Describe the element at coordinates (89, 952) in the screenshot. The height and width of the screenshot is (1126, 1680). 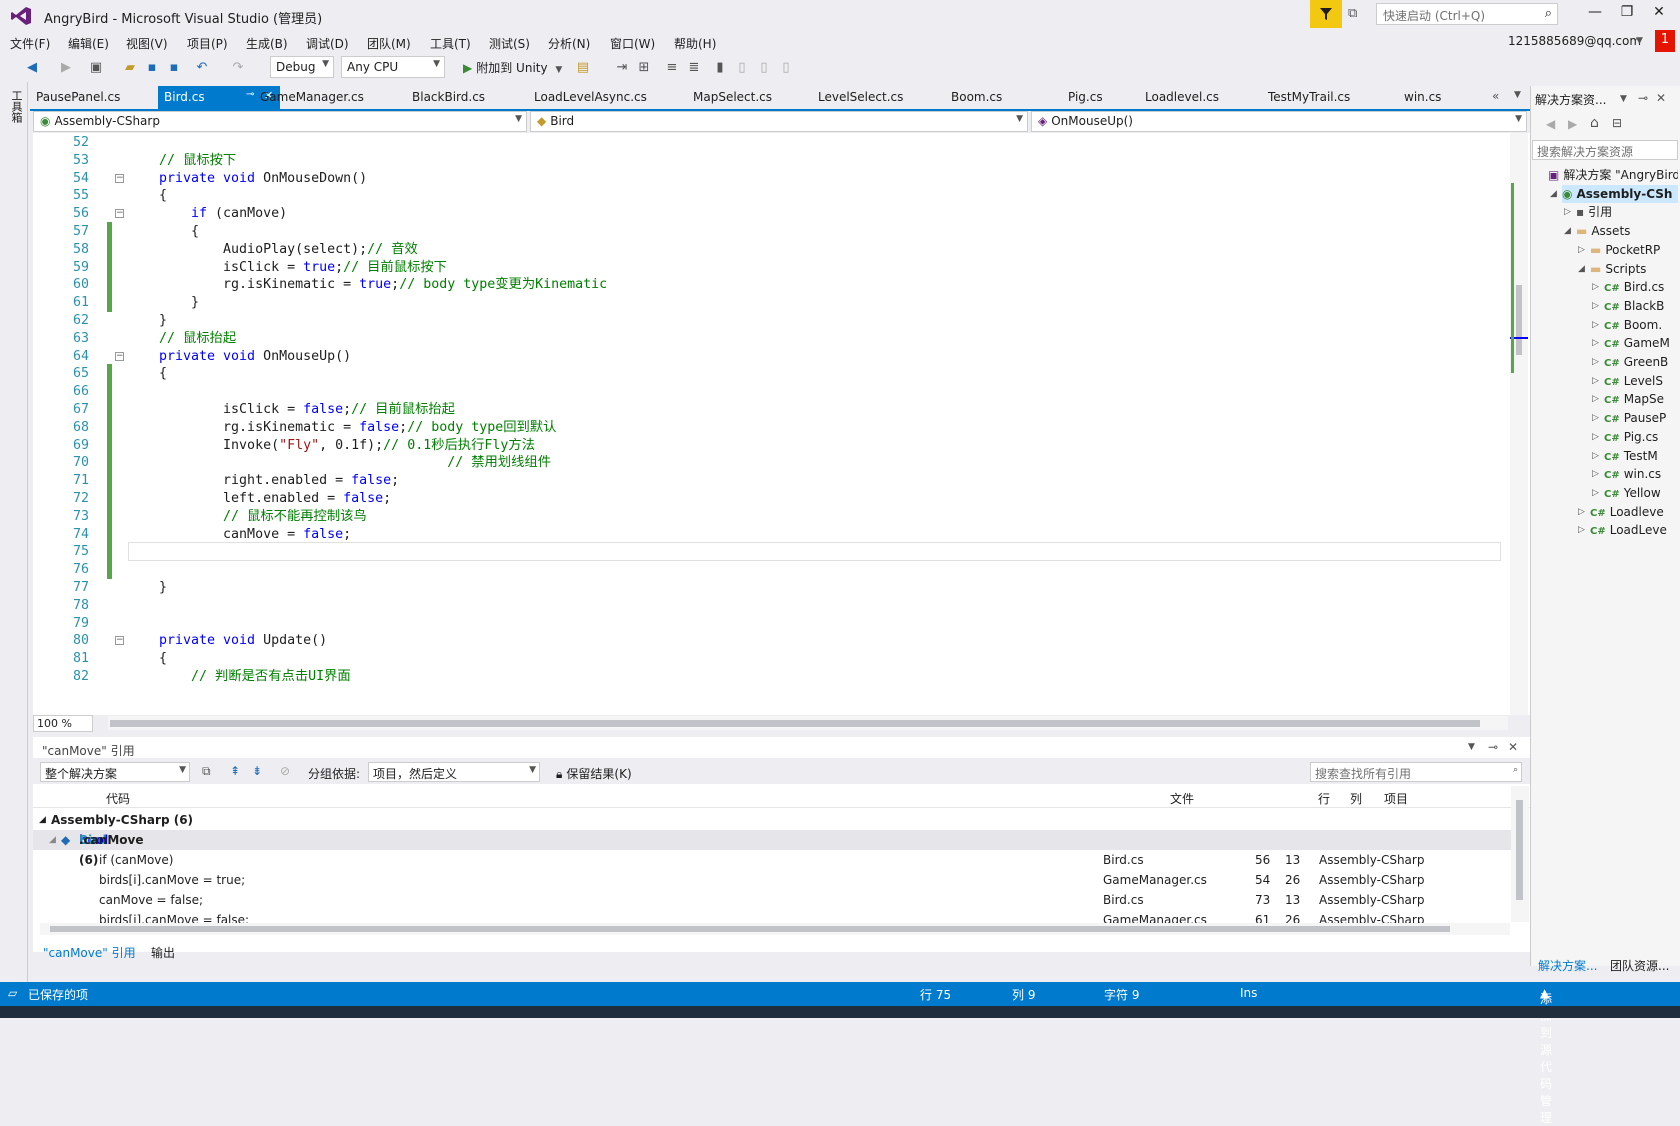
I see `tab-references: "canMove" 引用` at that location.